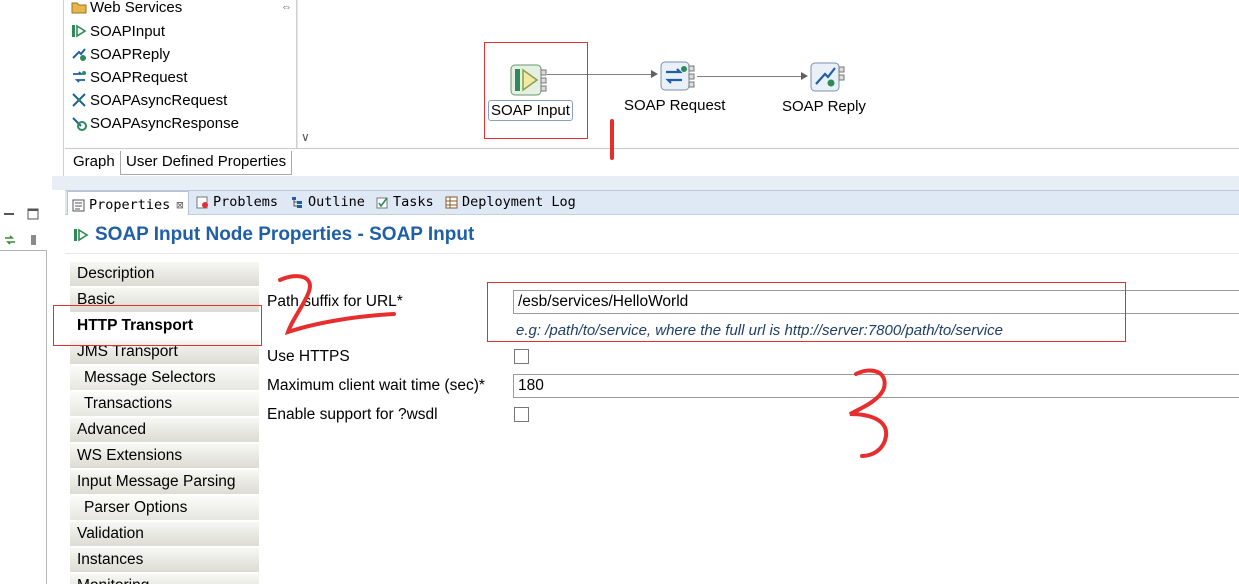  Describe the element at coordinates (179, 205) in the screenshot. I see `close-icon: ⊠` at that location.